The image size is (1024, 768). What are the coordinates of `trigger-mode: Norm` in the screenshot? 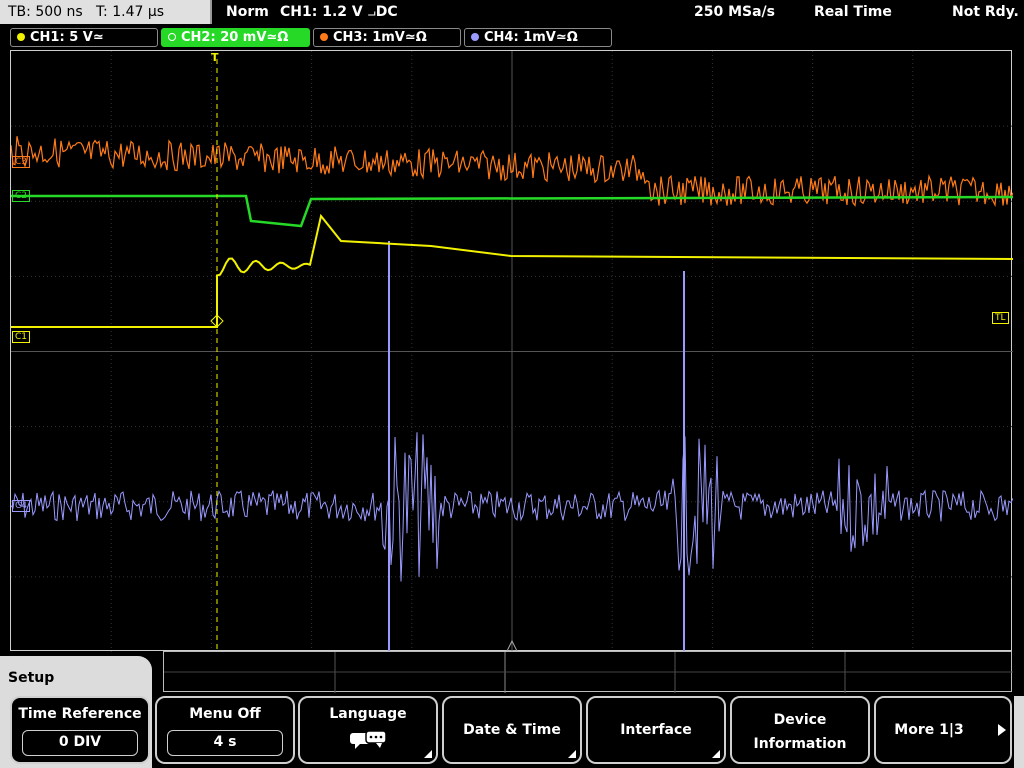 It's located at (247, 12).